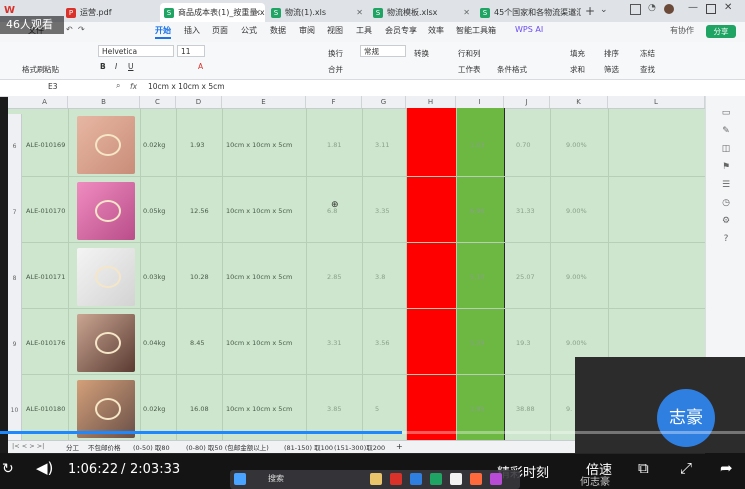 The width and height of the screenshot is (745, 489). What do you see at coordinates (240, 479) in the screenshot?
I see `windows-start-icon` at bounding box center [240, 479].